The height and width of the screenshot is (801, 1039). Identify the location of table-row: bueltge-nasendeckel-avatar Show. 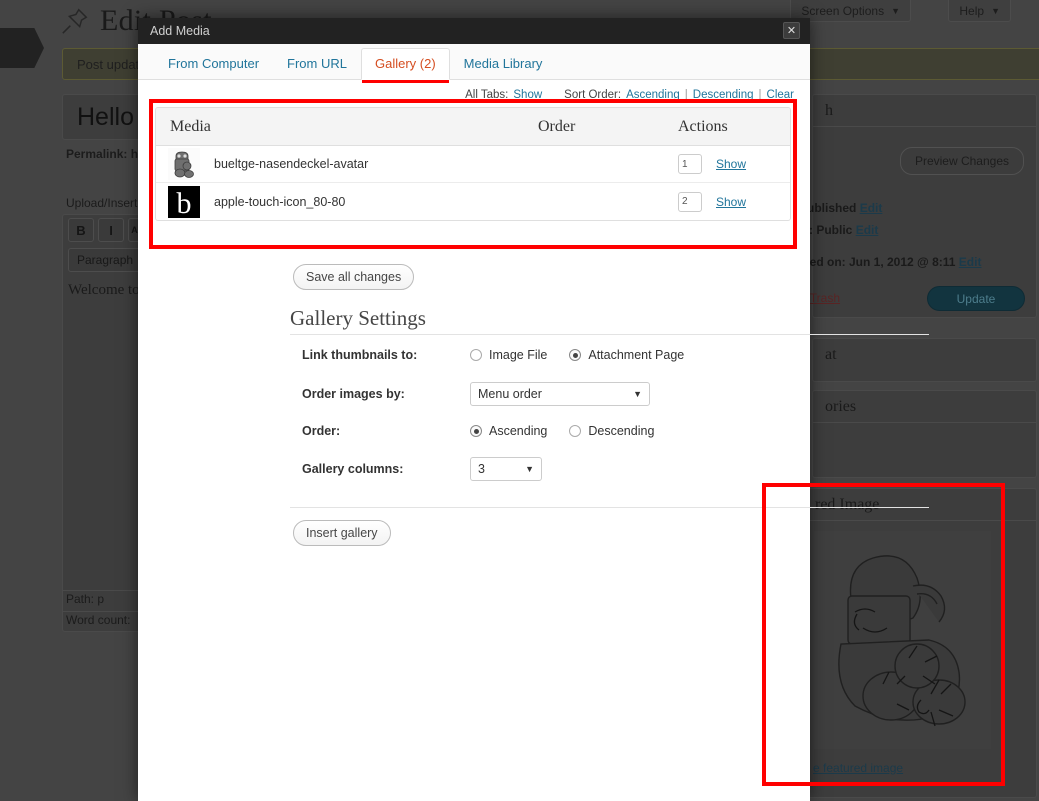
(473, 164).